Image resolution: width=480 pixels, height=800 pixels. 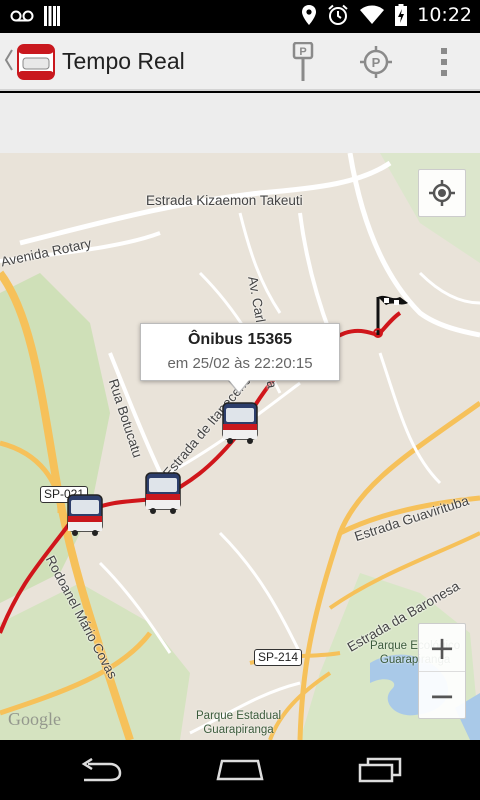 What do you see at coordinates (401, 15) in the screenshot?
I see `battery-icon` at bounding box center [401, 15].